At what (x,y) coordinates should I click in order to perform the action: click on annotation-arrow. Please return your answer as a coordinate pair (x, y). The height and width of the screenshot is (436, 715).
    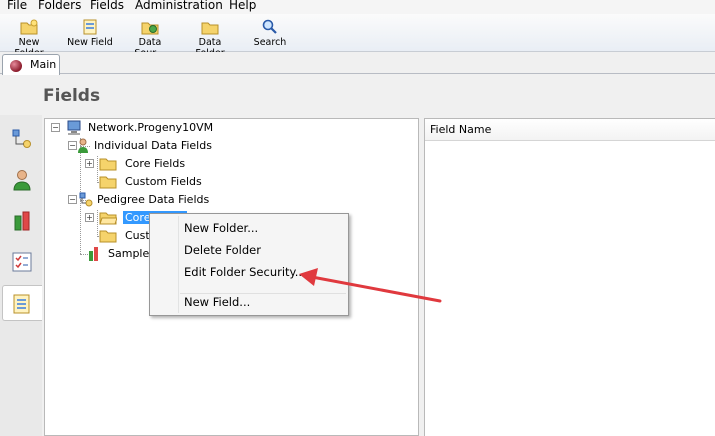
    Looking at the image, I should click on (370, 285).